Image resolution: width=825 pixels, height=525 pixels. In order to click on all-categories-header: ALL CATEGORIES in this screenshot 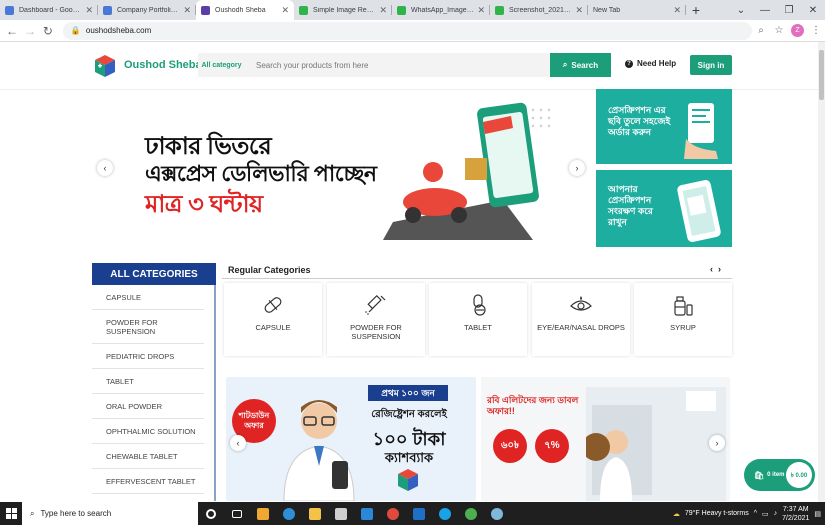, I will do `click(154, 274)`.